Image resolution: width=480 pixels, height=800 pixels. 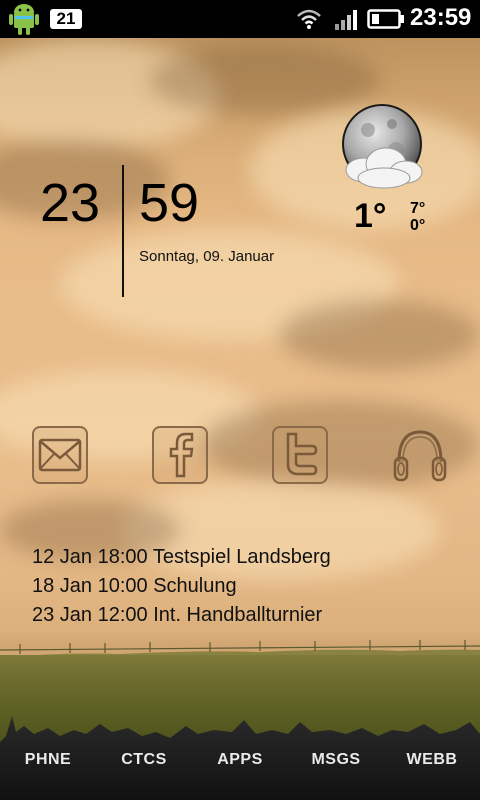 I want to click on fence, so click(x=240, y=647).